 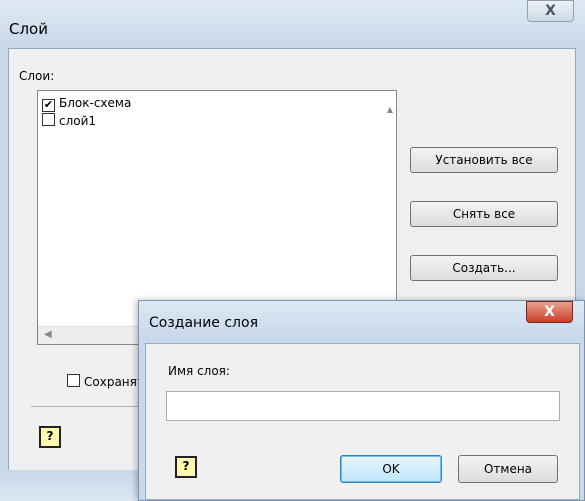 What do you see at coordinates (37, 76) in the screenshot?
I see `layers-label: Слои:` at bounding box center [37, 76].